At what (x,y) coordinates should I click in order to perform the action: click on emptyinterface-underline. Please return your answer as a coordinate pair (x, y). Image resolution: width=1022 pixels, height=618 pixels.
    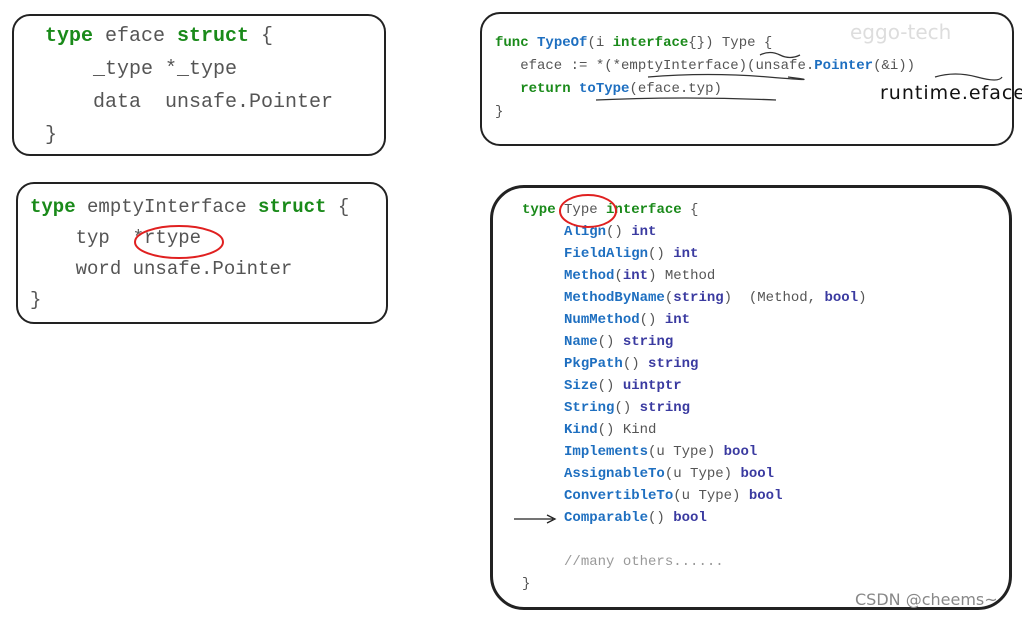
    Looking at the image, I should click on (726, 77).